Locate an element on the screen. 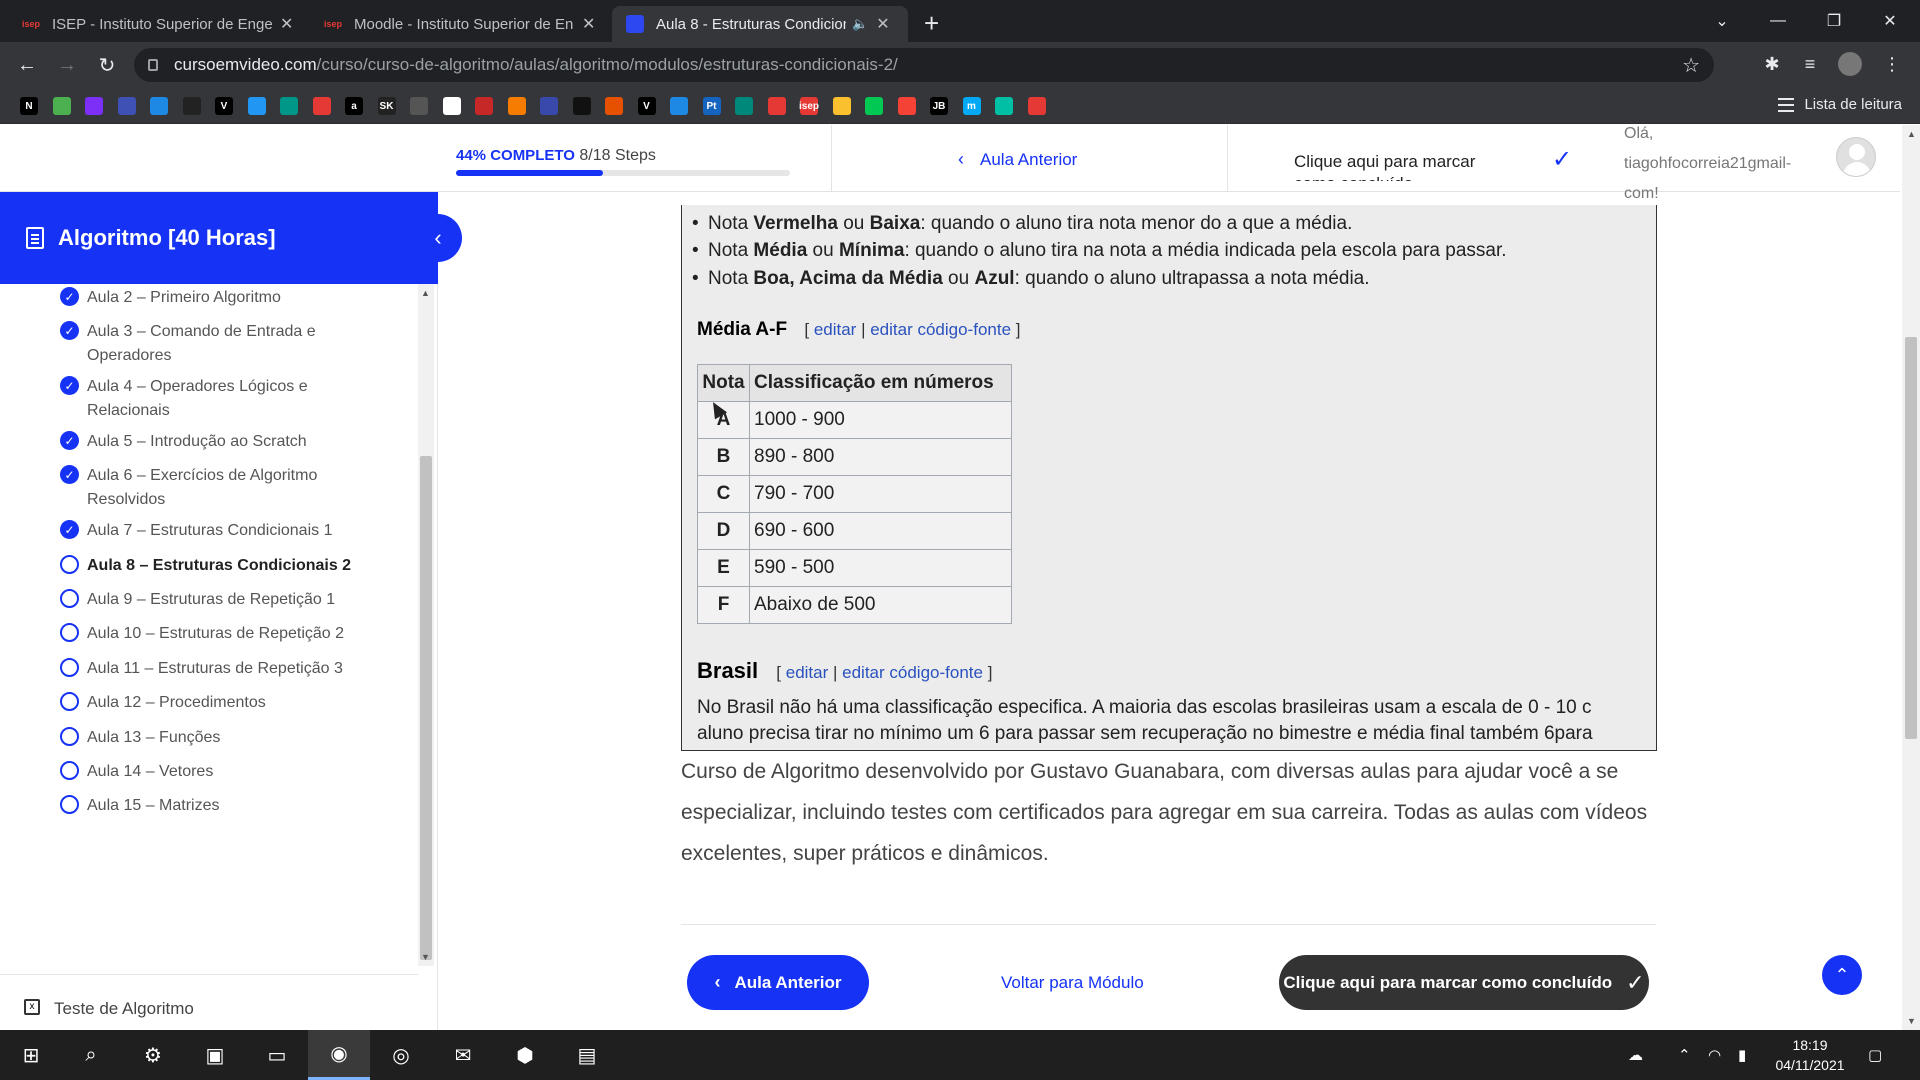 The image size is (1920, 1080). profile-avatar is located at coordinates (1850, 64).